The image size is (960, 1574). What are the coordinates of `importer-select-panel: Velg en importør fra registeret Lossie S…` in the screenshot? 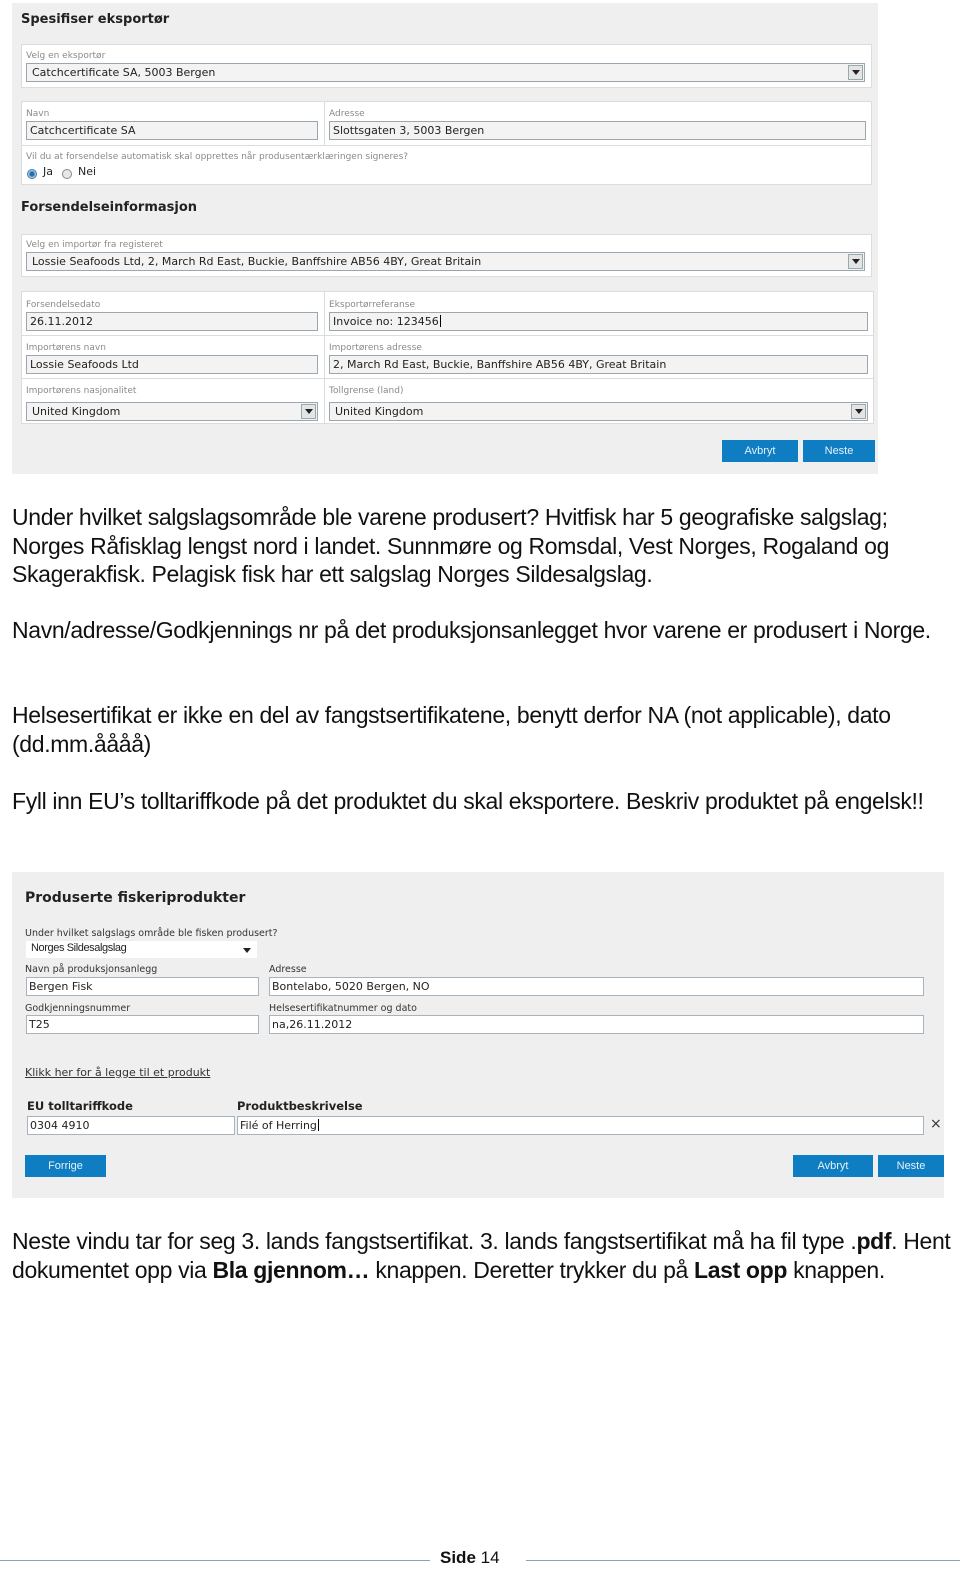 It's located at (446, 255).